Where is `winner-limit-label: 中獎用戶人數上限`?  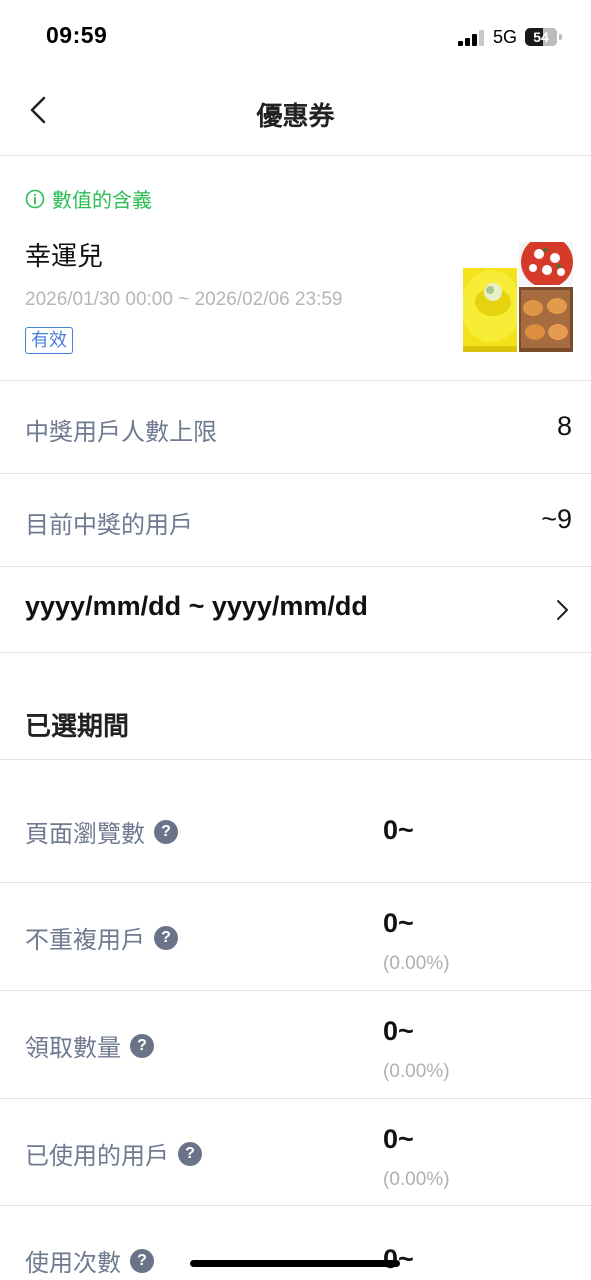
winner-limit-label: 中獎用戶人數上限 is located at coordinates (121, 432).